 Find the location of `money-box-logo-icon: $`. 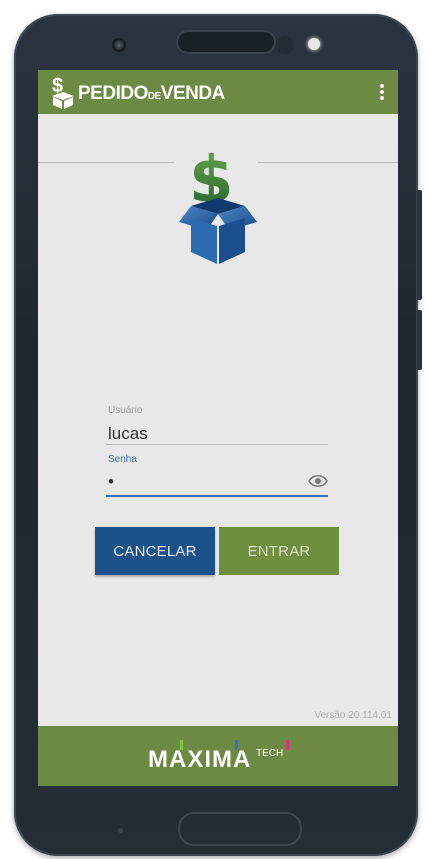

money-box-logo-icon: $ is located at coordinates (218, 204).